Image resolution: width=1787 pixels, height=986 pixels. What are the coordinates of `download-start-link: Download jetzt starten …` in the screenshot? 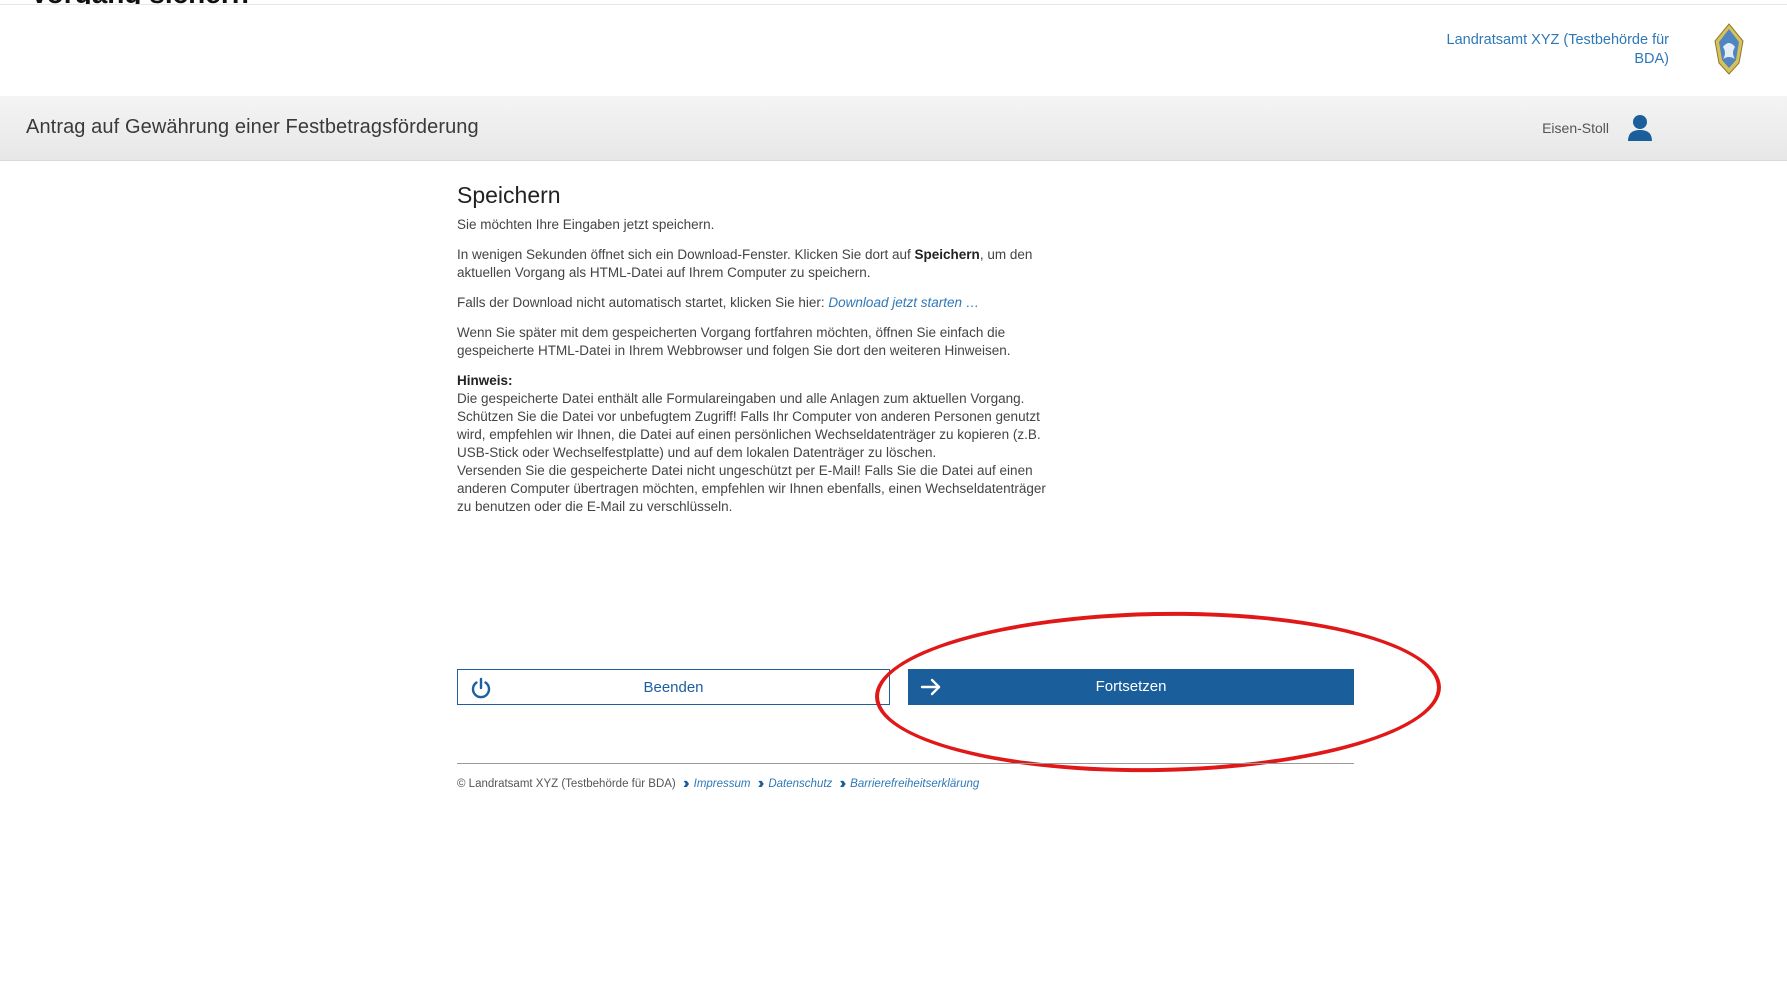 It's located at (903, 302).